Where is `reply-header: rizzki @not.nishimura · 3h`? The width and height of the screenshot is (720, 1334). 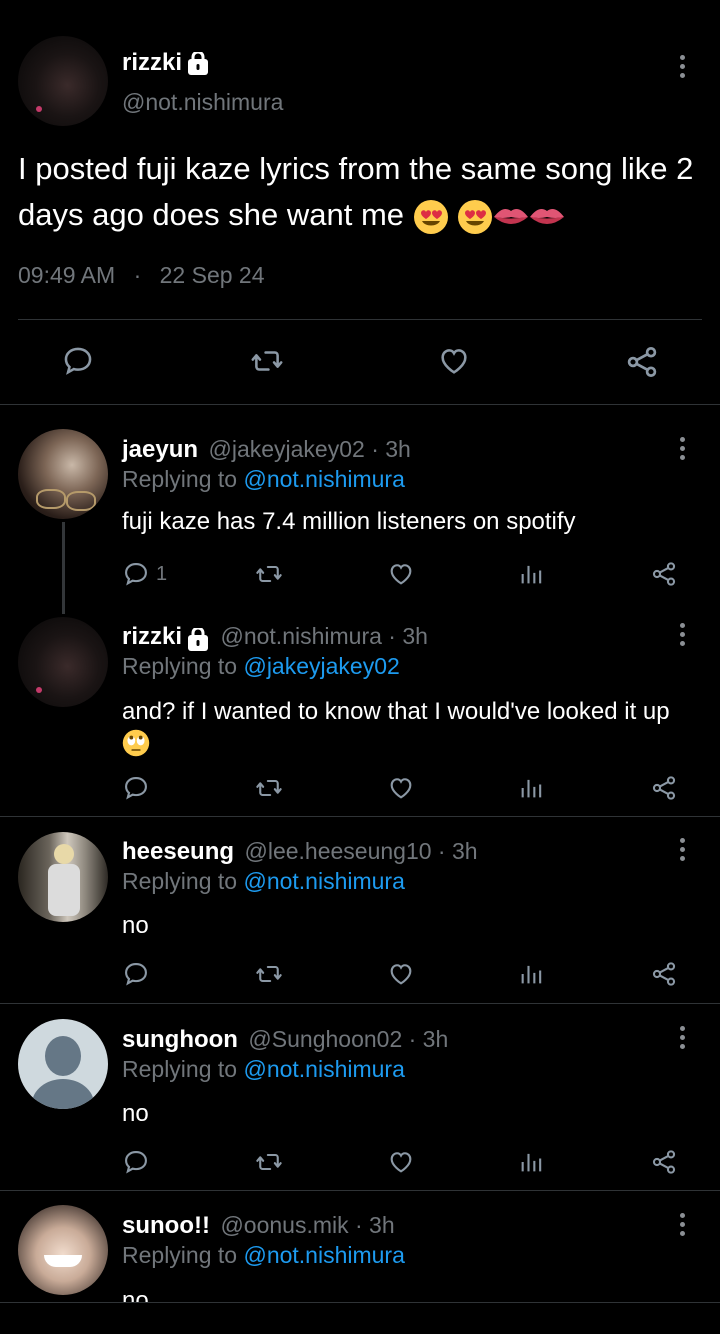
reply-header: rizzki @not.nishimura · 3h is located at coordinates (275, 637).